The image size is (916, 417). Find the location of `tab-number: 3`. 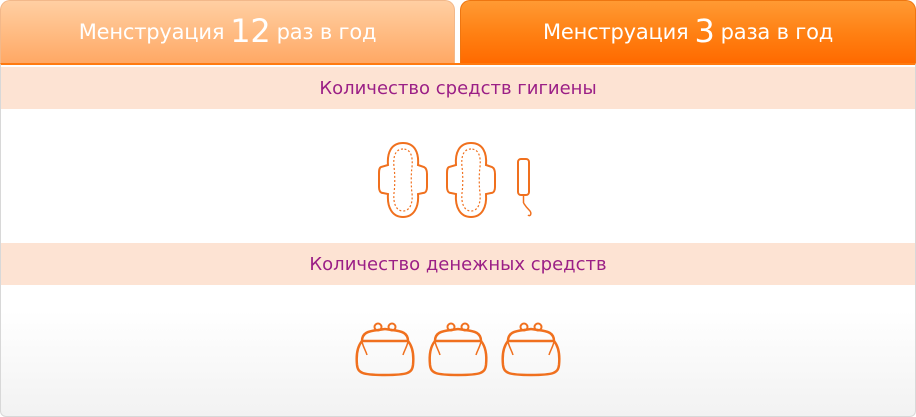

tab-number: 3 is located at coordinates (704, 31).